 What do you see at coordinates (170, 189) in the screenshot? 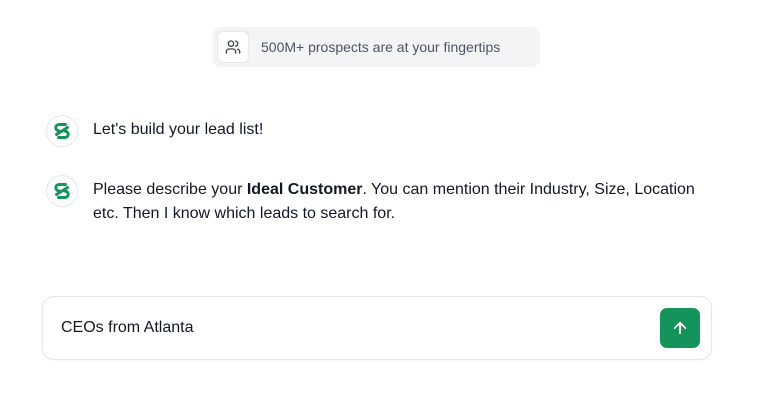
I see `message-text-part: Please describe your` at bounding box center [170, 189].